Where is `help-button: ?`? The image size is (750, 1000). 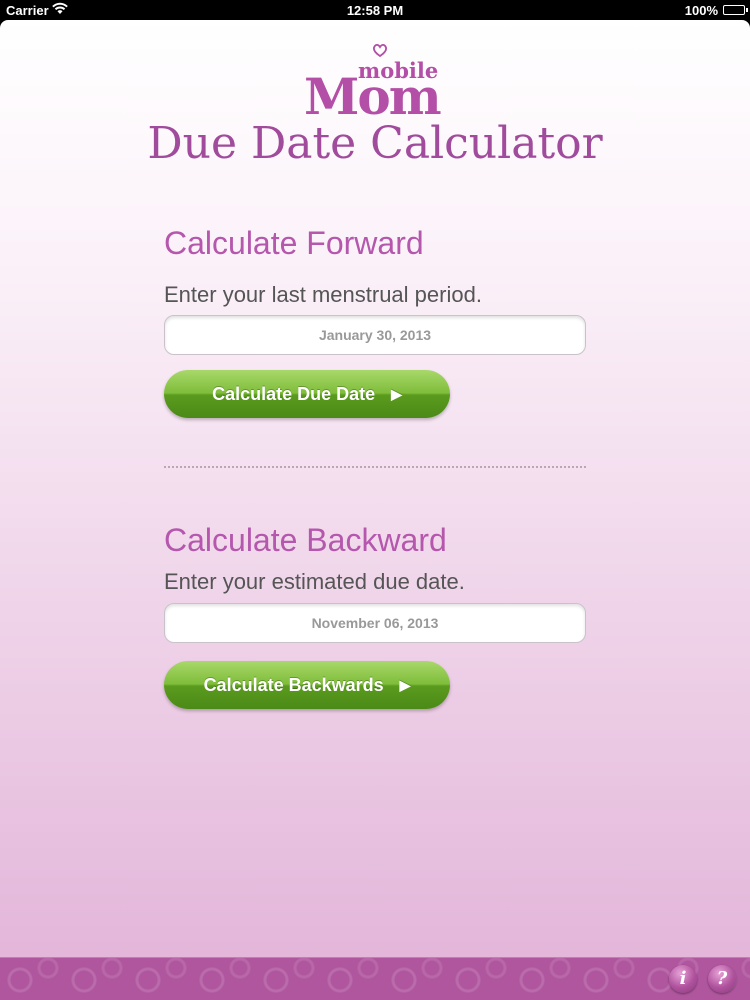 help-button: ? is located at coordinates (722, 979).